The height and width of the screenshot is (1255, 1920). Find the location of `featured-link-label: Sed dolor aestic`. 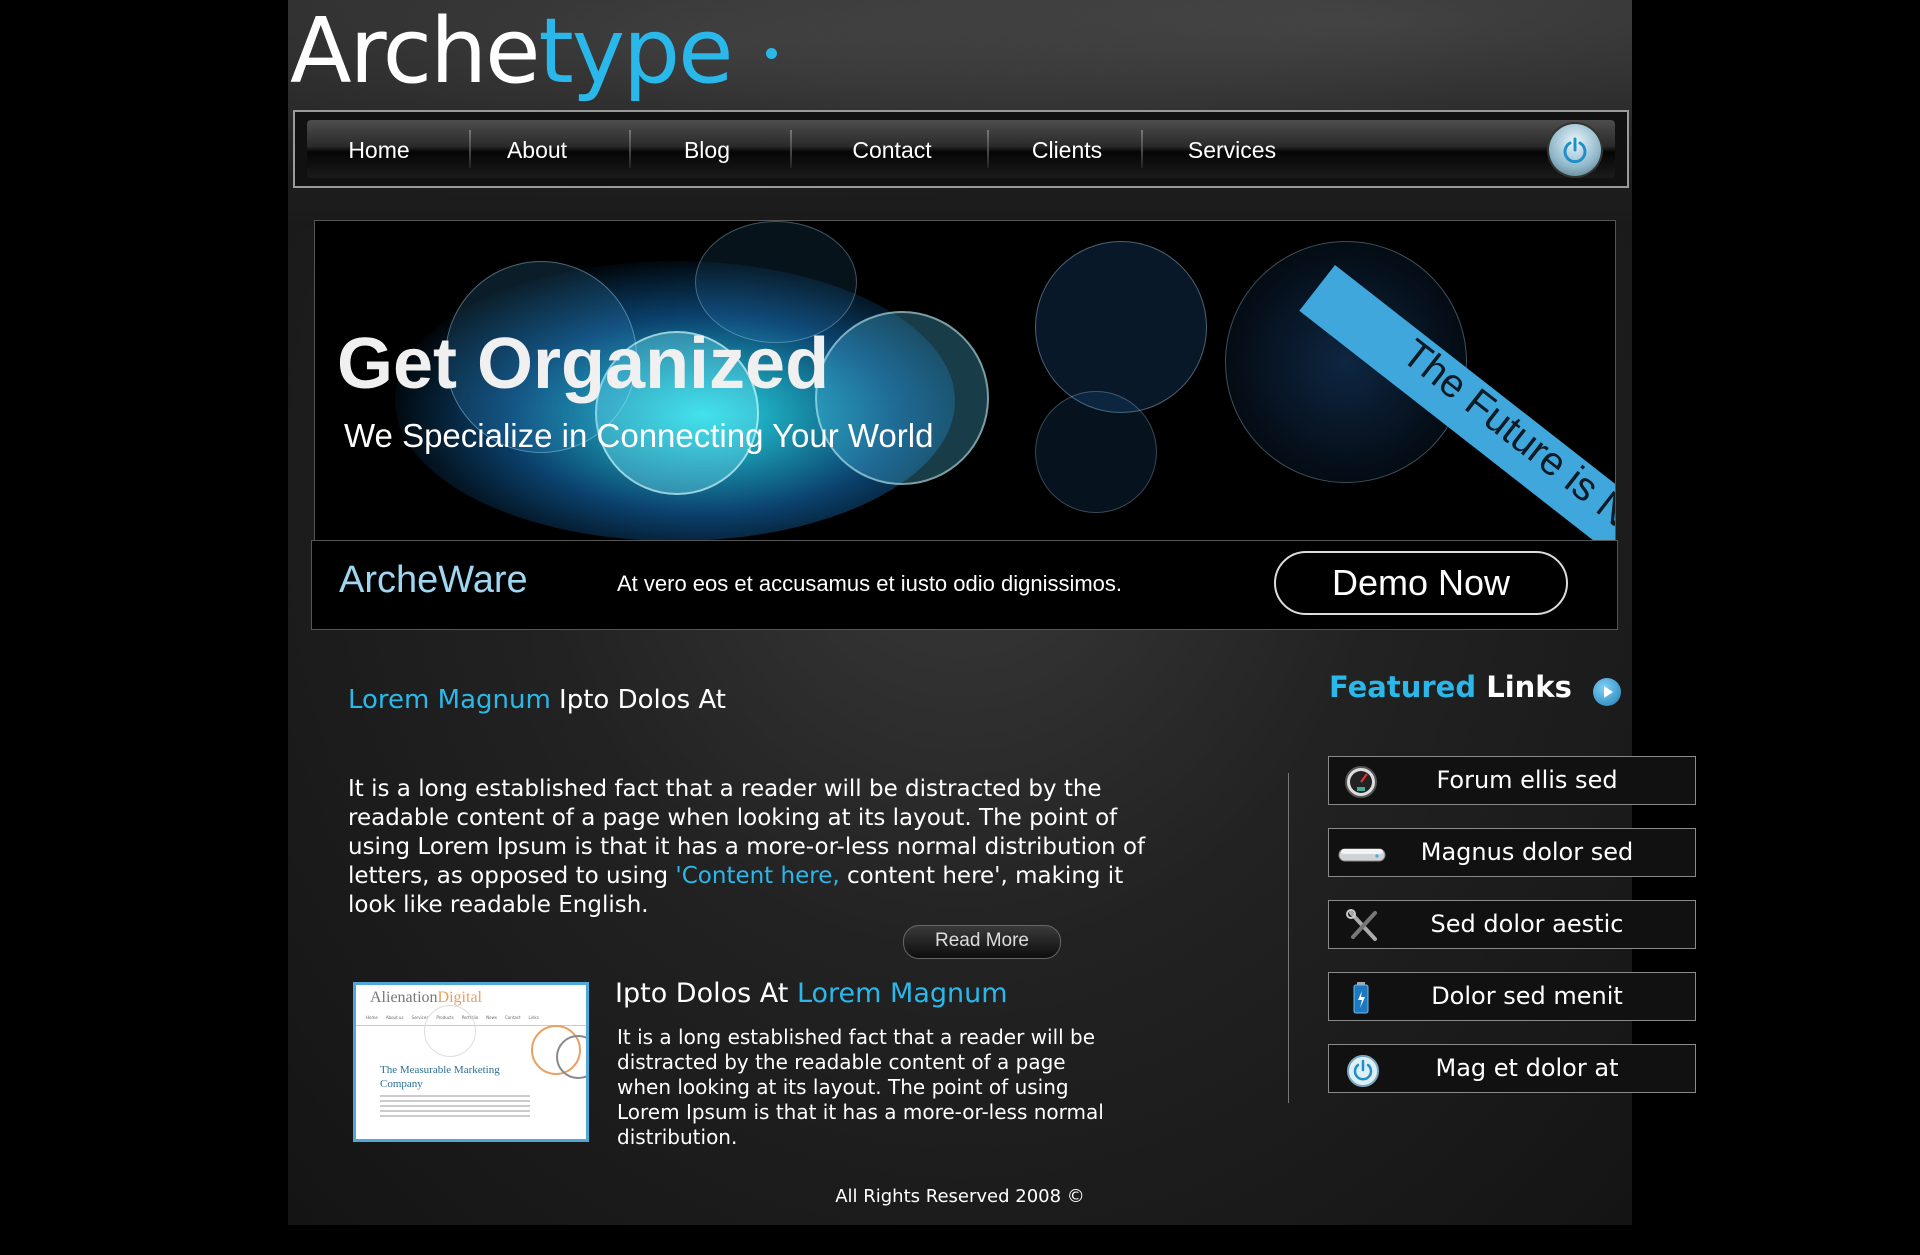

featured-link-label: Sed dolor aestic is located at coordinates (1527, 924).